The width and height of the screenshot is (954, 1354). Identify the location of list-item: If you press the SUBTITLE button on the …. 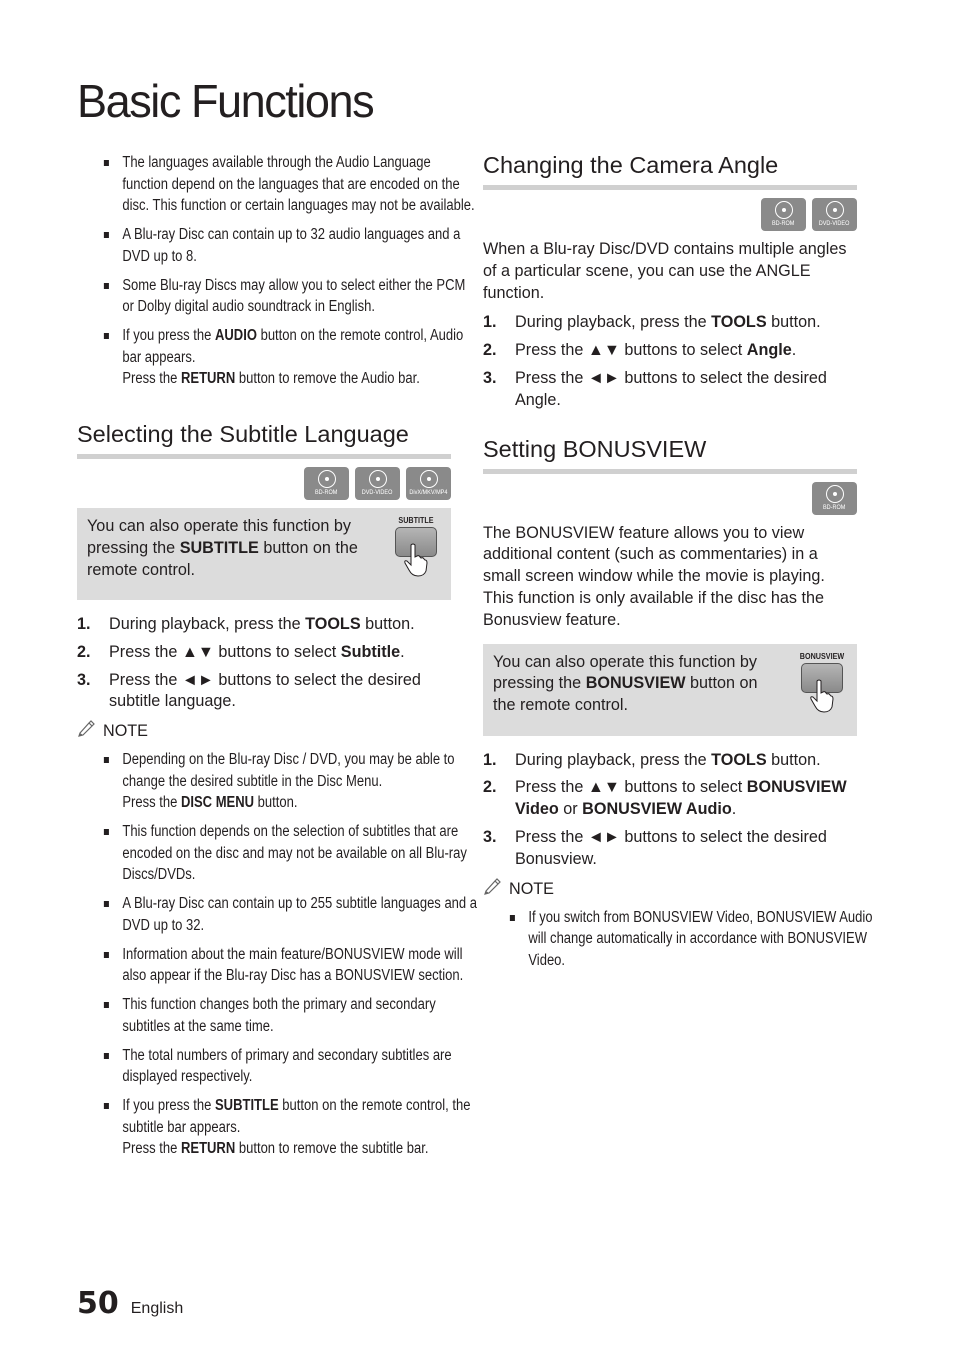
(290, 1127).